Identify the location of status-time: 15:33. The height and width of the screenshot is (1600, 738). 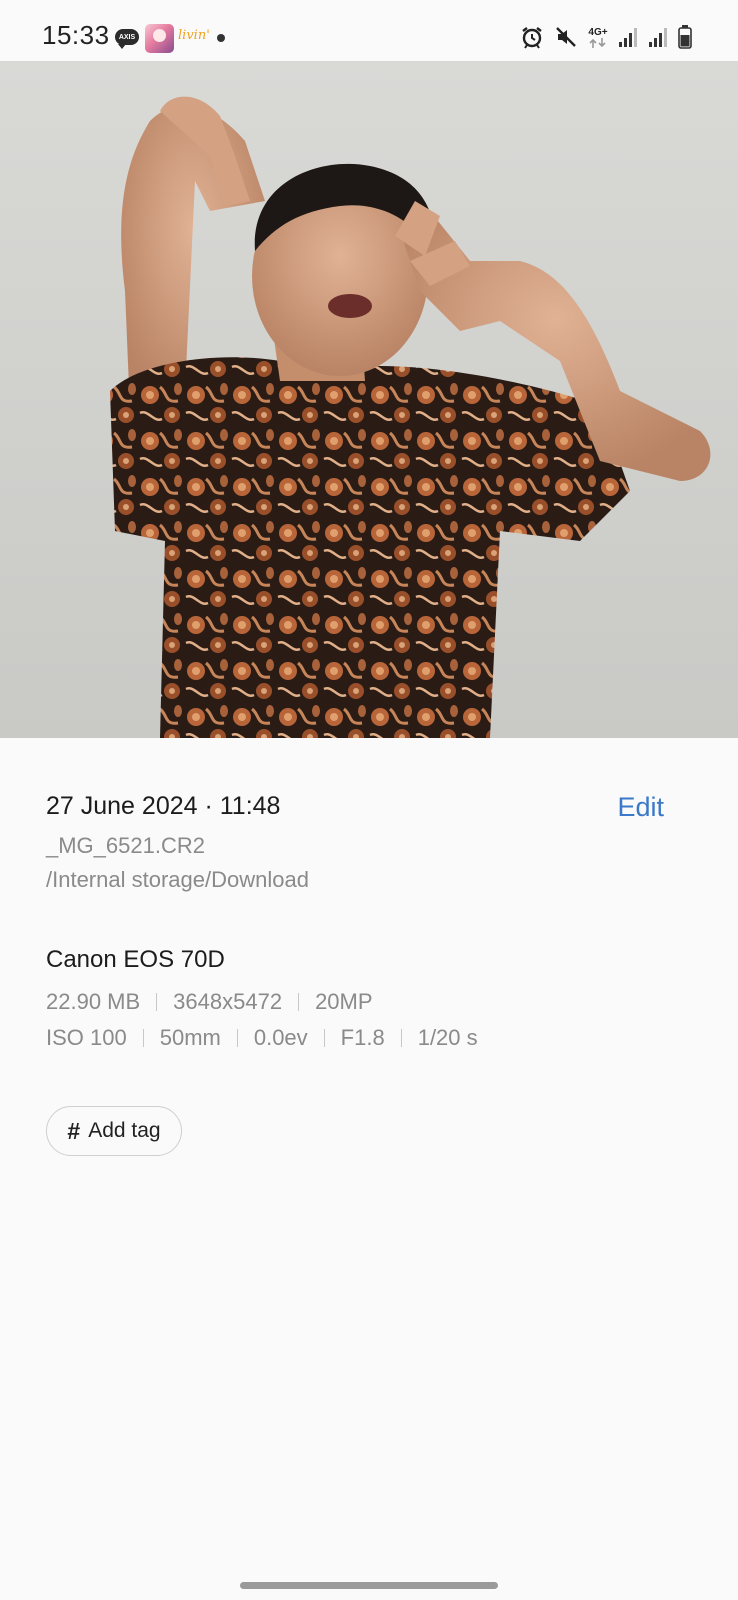
(76, 35).